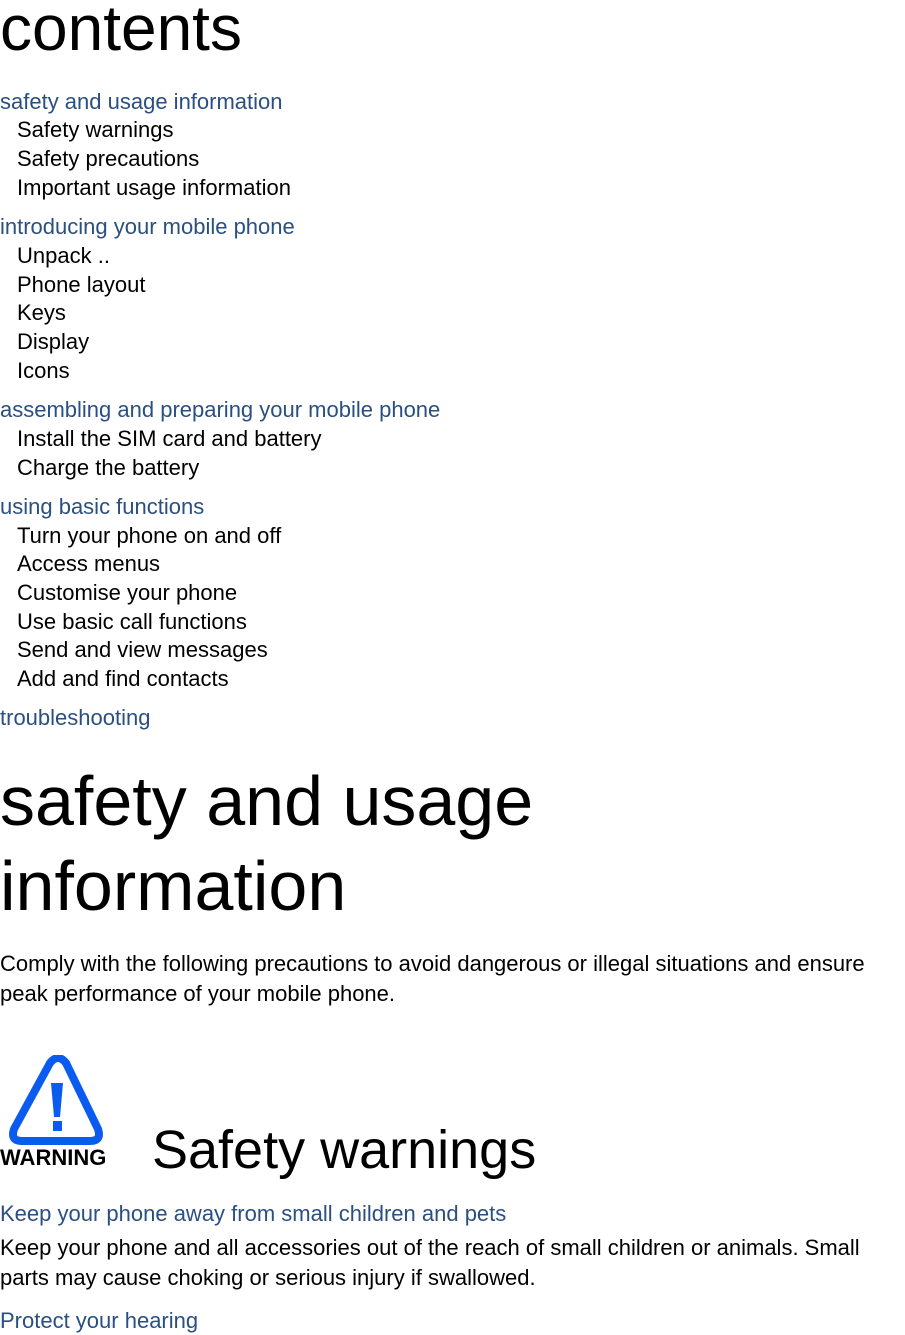  I want to click on toc-section-safety: safety and usage information, so click(141, 102).